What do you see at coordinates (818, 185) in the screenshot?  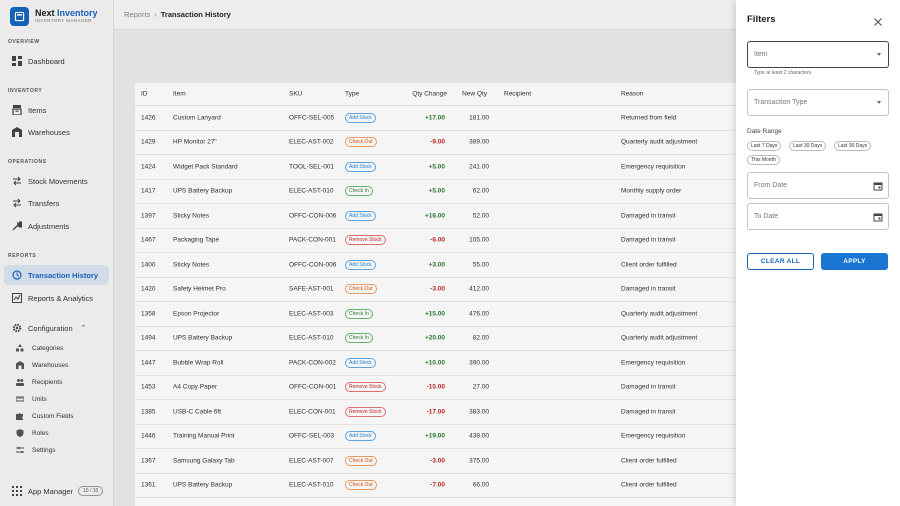 I see `from-date-field: From Date` at bounding box center [818, 185].